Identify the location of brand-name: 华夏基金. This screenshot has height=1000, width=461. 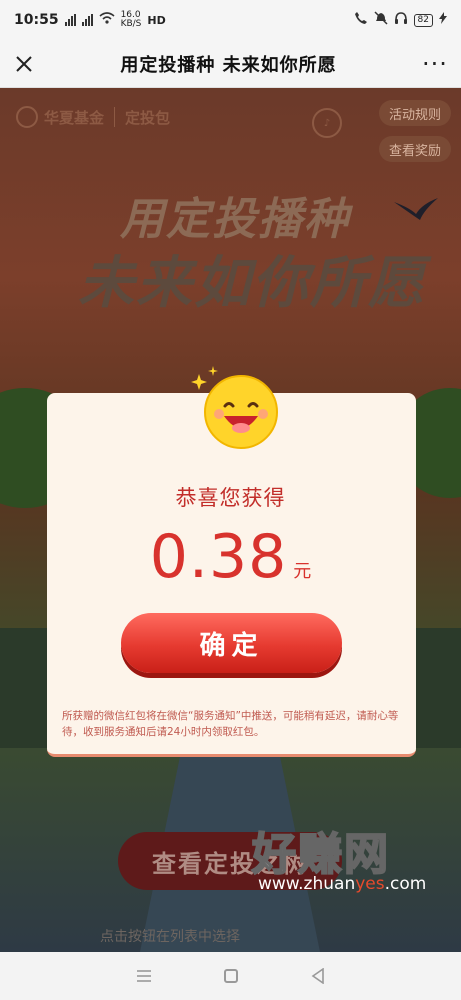
(74, 117).